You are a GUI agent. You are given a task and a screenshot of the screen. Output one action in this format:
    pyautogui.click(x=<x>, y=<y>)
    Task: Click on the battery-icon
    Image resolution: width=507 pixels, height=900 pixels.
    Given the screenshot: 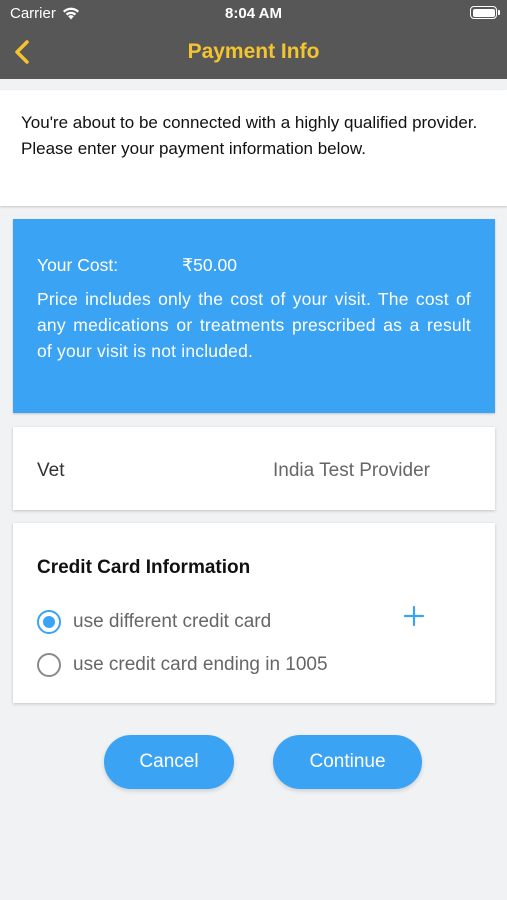 What is the action you would take?
    pyautogui.click(x=485, y=12)
    